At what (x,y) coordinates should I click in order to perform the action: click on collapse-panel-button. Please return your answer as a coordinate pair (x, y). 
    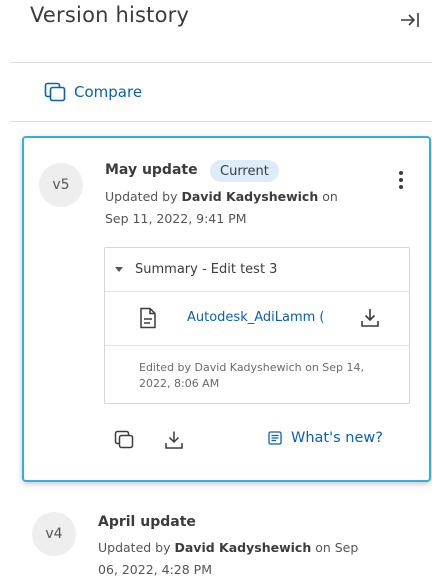
    Looking at the image, I should click on (410, 20).